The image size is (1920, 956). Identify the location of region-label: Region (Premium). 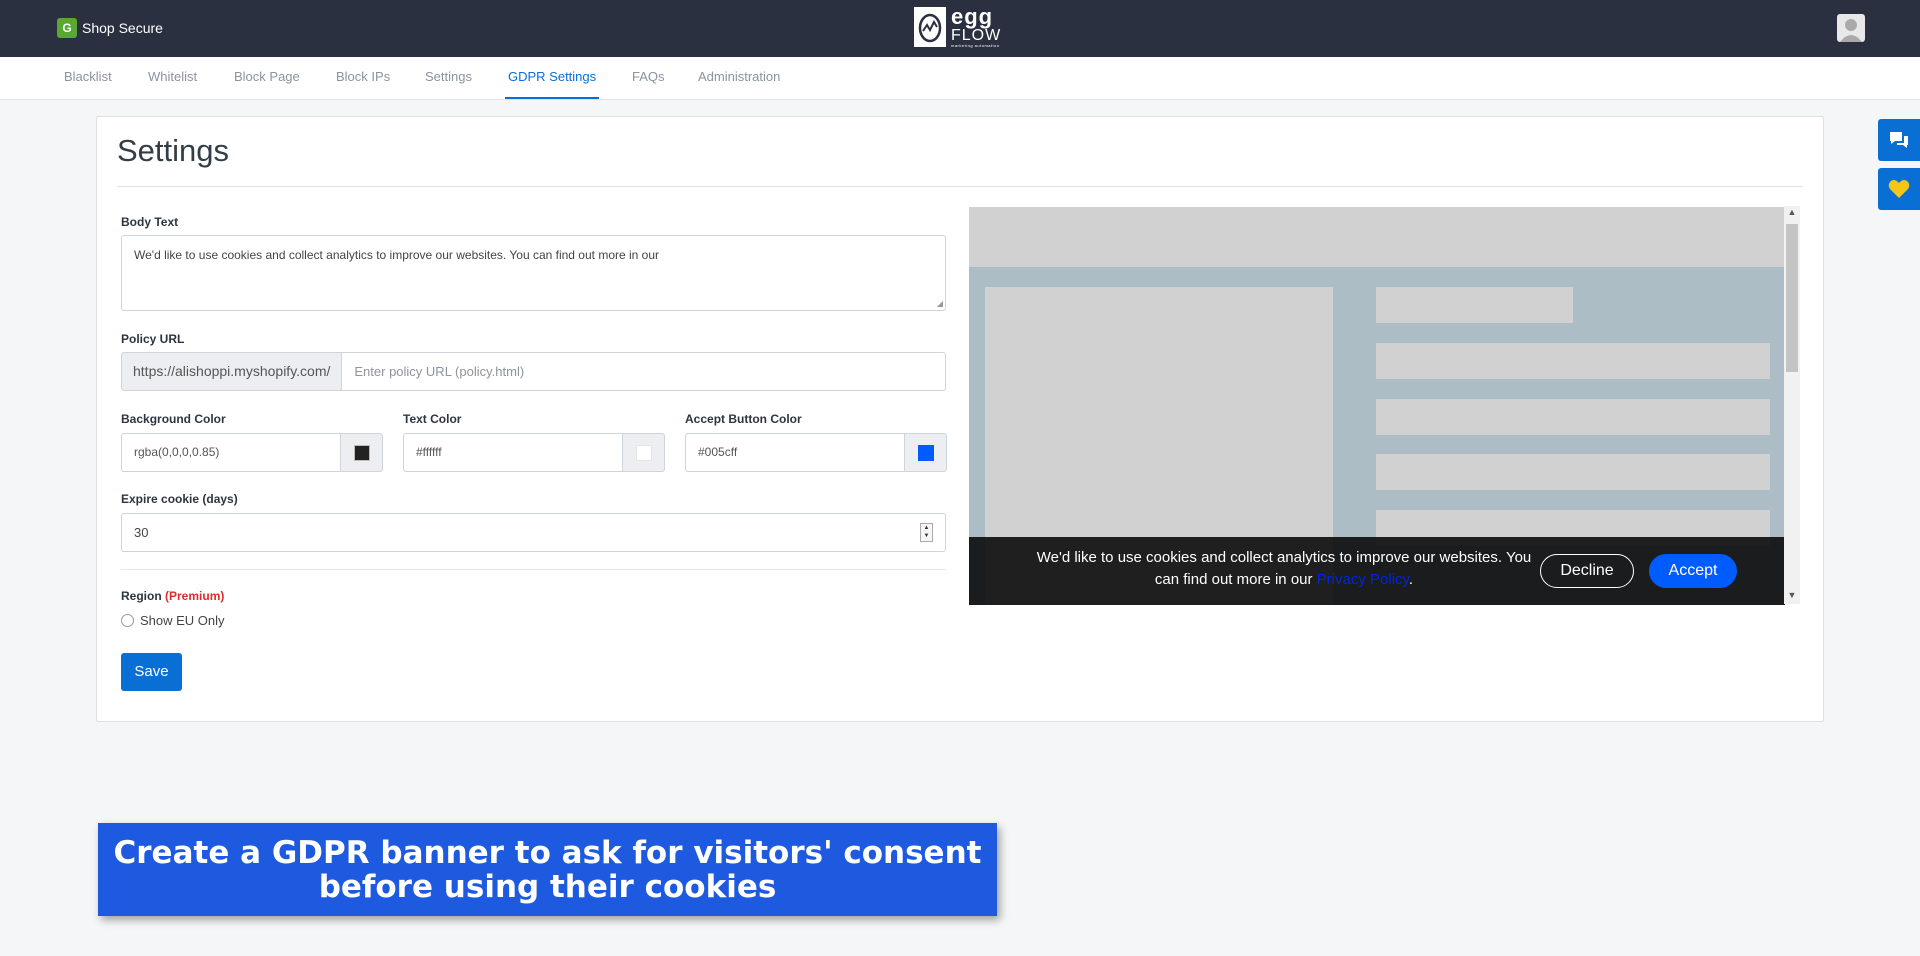
(172, 596).